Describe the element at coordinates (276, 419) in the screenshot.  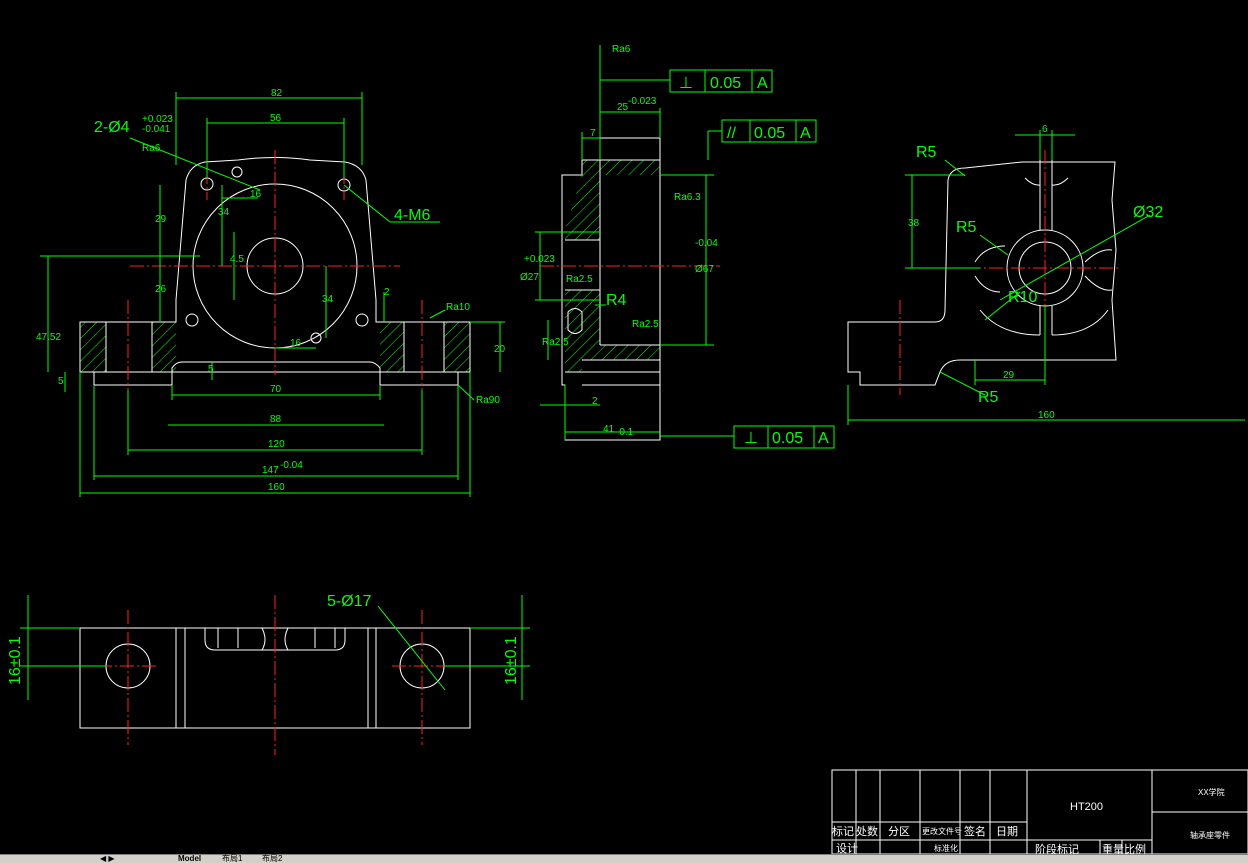
I see `dim-88: 88` at that location.